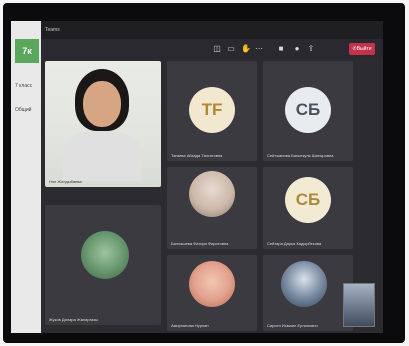 This screenshot has width=409, height=346. Describe the element at coordinates (300, 155) in the screenshot. I see `participant-name: Сейтжанова Бахыткуль Шатыровна` at that location.